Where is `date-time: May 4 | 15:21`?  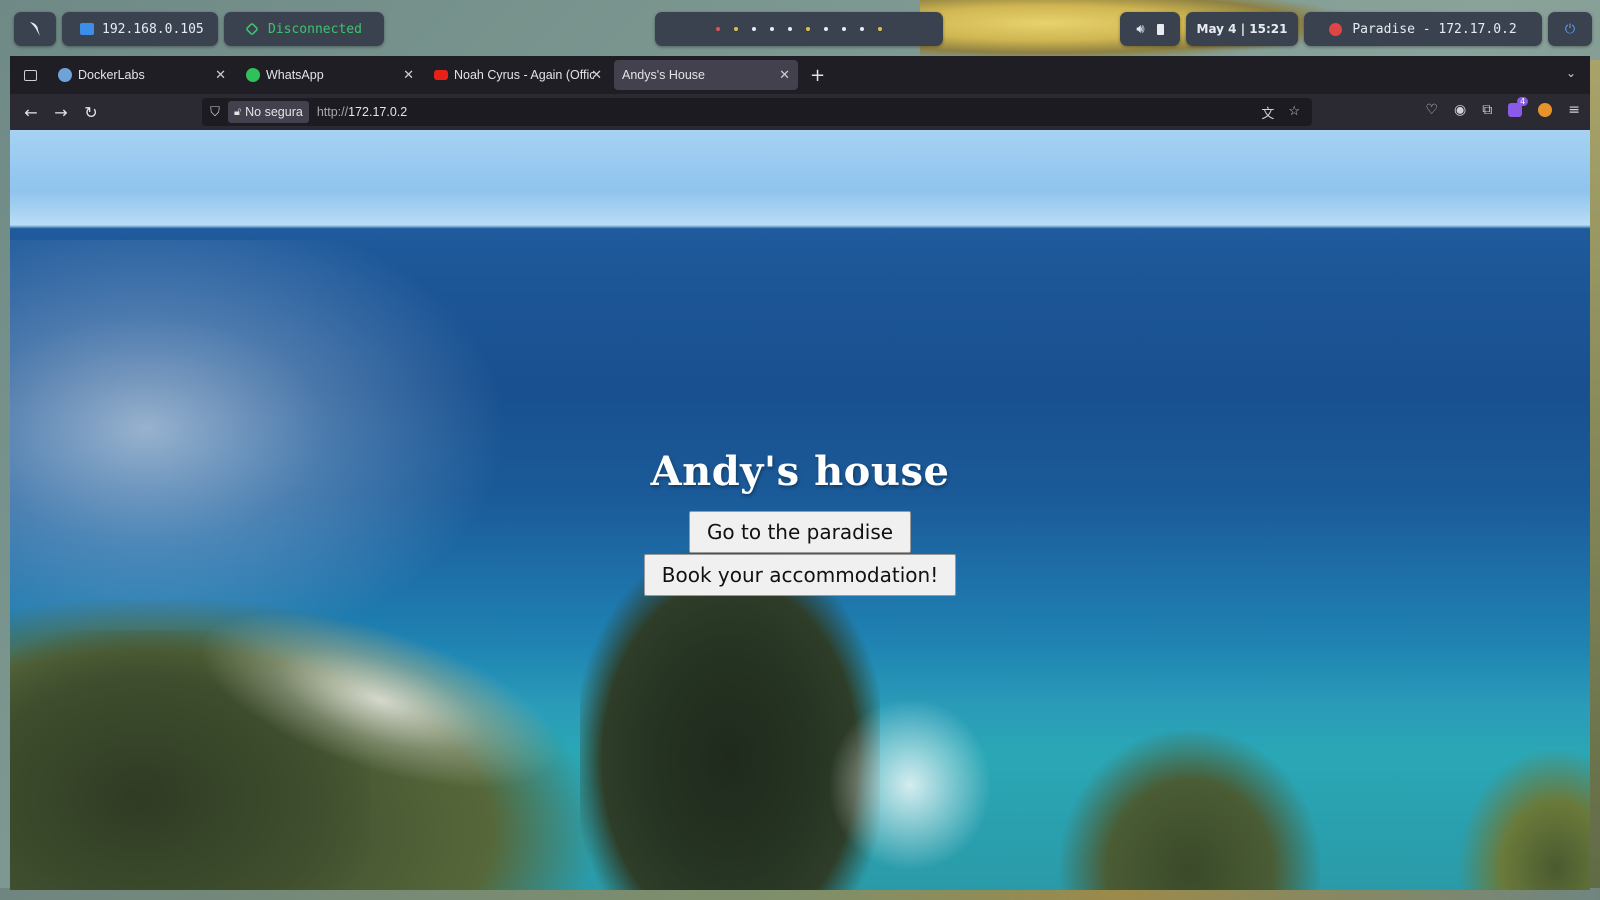
date-time: May 4 | 15:21 is located at coordinates (1242, 29).